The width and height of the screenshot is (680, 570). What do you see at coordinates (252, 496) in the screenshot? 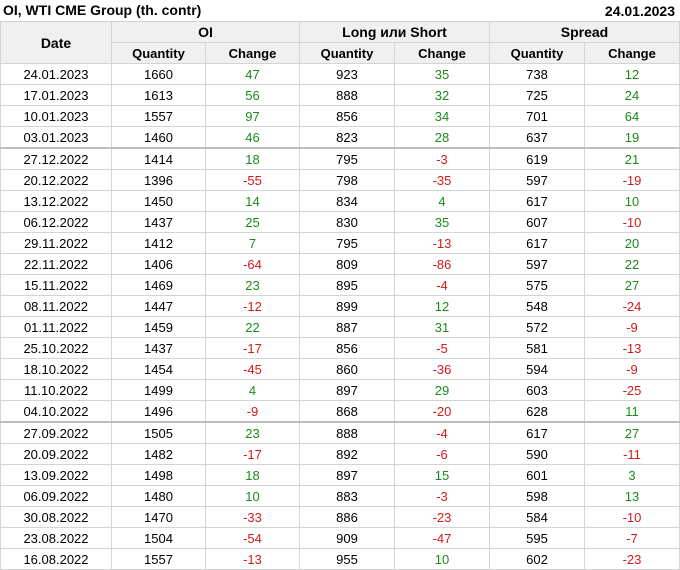
I see `oi-change-cell: 10` at bounding box center [252, 496].